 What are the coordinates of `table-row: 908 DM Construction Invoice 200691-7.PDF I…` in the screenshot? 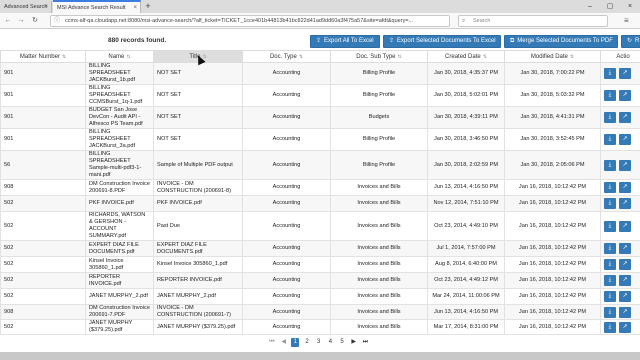 It's located at (320, 312).